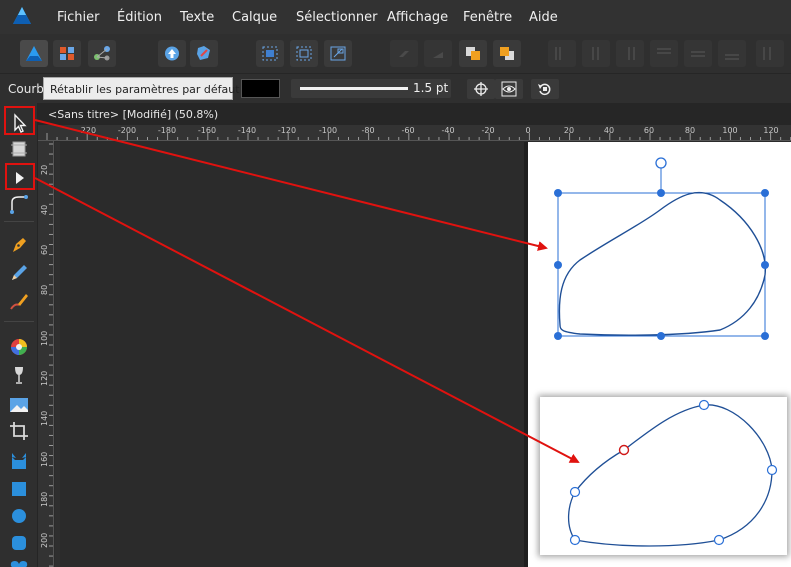 The height and width of the screenshot is (567, 791). What do you see at coordinates (337, 17) in the screenshot?
I see `menu-selectionner: Sélectionner` at bounding box center [337, 17].